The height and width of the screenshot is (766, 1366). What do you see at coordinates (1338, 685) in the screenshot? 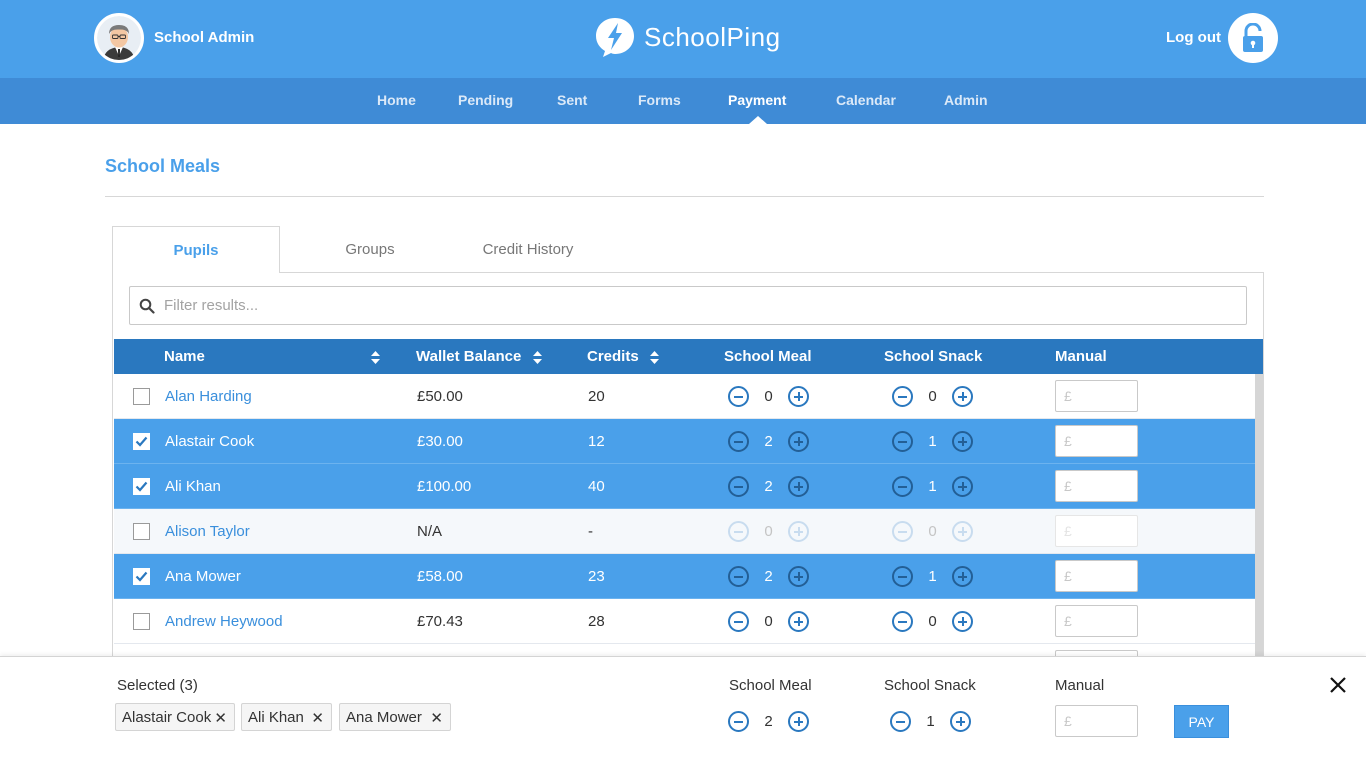
I see `close-icon` at bounding box center [1338, 685].